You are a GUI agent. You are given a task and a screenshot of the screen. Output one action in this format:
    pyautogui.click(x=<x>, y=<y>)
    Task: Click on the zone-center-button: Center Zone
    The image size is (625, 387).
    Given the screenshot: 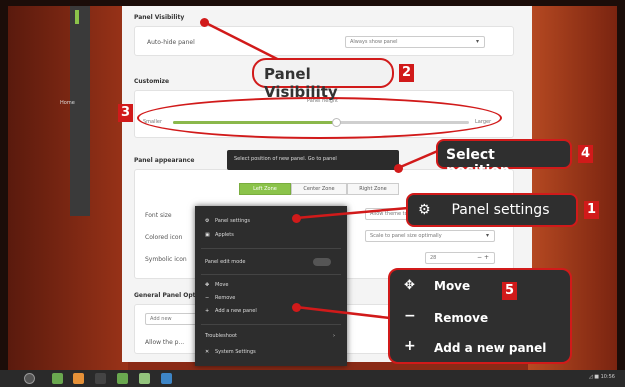 What is the action you would take?
    pyautogui.click(x=319, y=189)
    